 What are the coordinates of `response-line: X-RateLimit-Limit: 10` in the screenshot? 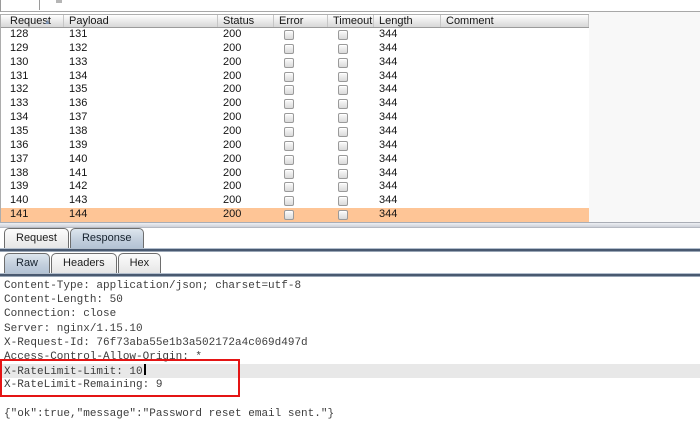 It's located at (350, 371).